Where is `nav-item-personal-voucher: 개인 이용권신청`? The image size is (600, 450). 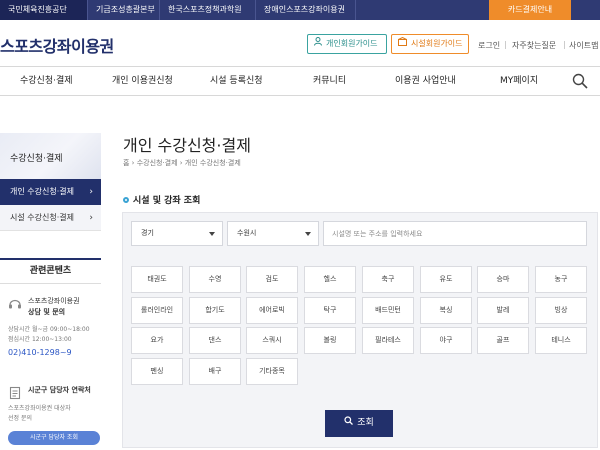
nav-item-personal-voucher: 개인 이용권신청 is located at coordinates (142, 81).